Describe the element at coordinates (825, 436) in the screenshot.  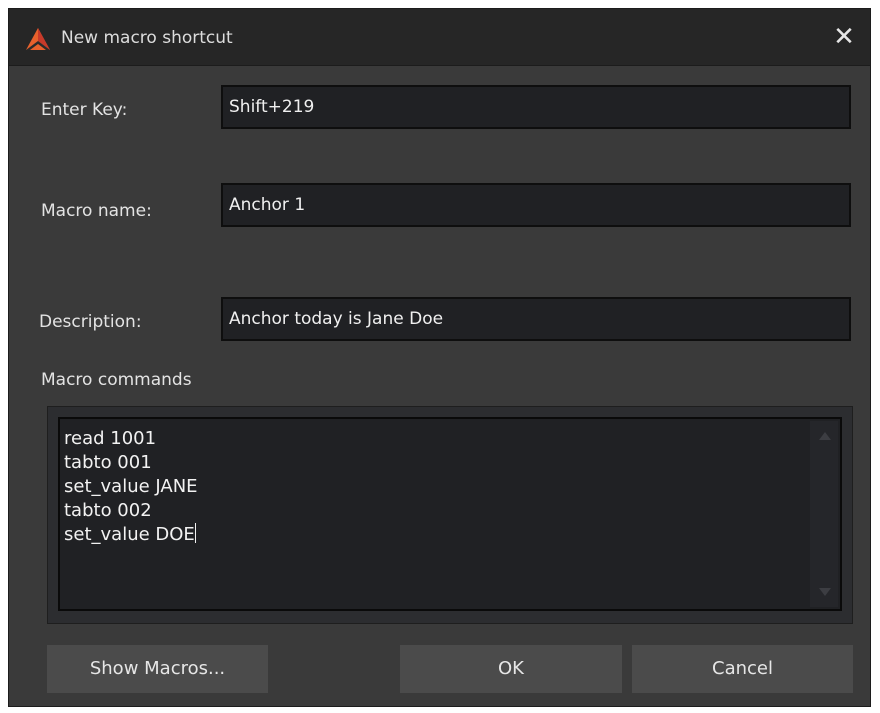
I see `scroll-up-arrow-icon` at that location.